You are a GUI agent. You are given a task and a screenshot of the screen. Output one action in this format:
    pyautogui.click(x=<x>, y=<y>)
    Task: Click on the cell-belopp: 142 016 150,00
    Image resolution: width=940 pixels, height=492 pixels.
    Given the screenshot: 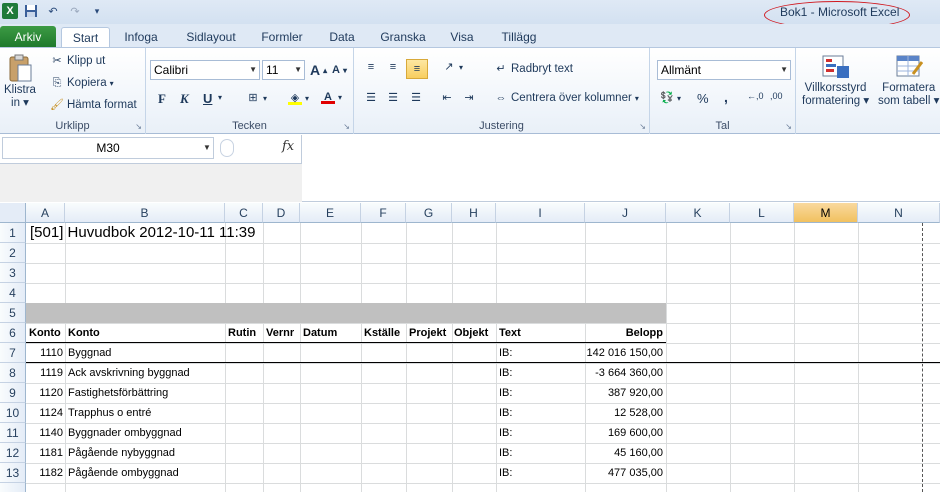 What is the action you would take?
    pyautogui.click(x=624, y=353)
    